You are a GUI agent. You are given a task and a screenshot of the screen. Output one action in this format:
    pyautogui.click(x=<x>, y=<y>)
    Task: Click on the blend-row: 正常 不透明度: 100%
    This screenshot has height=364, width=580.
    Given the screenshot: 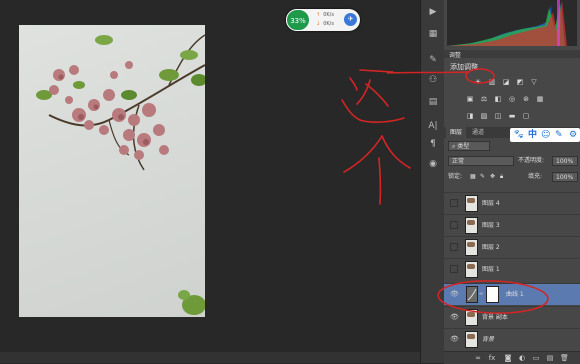 What is the action you would take?
    pyautogui.click(x=512, y=162)
    